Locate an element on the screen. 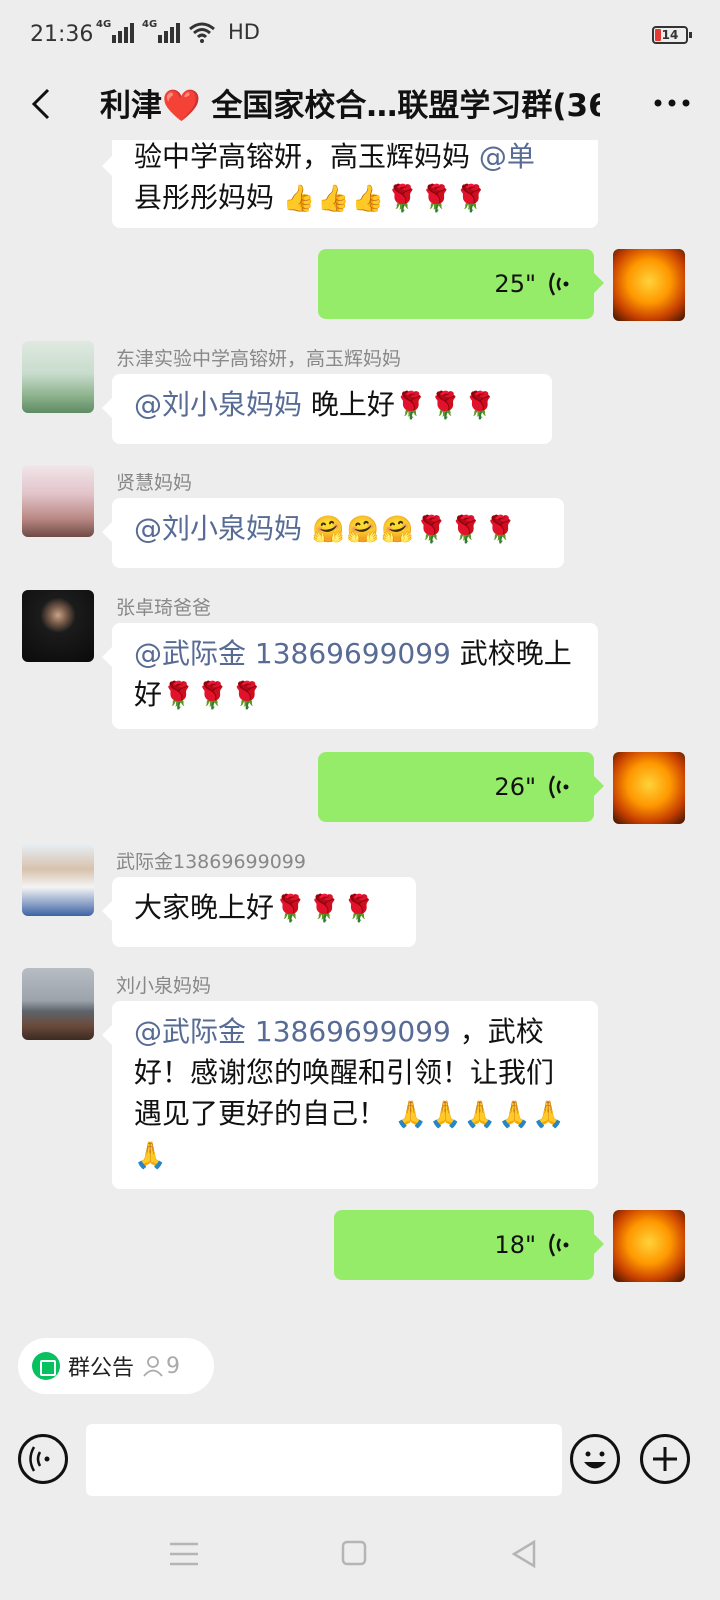 This screenshot has width=720, height=1600. status-bar: 21:36 4G 4G HD 14 is located at coordinates (360, 36).